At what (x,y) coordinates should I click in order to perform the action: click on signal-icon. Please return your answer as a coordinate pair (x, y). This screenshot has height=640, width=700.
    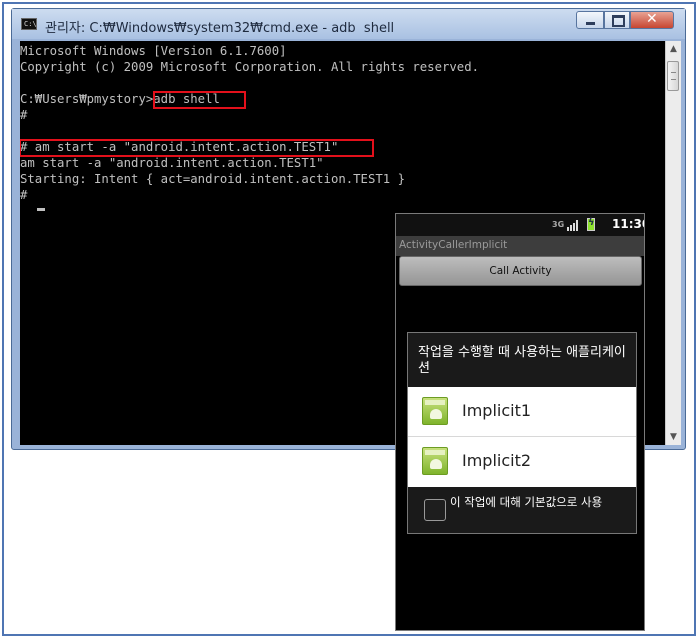
    Looking at the image, I should click on (574, 225).